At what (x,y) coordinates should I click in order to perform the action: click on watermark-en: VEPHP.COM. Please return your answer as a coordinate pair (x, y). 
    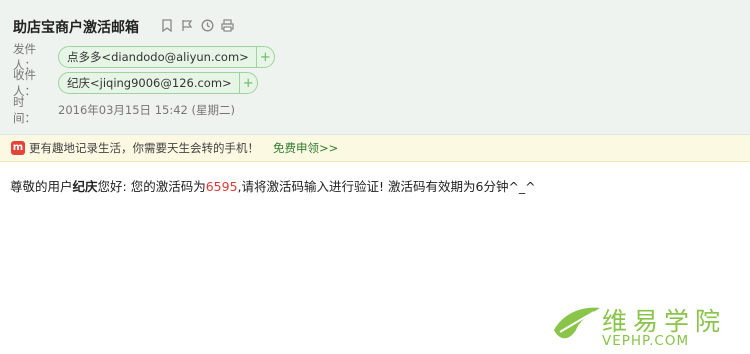
    Looking at the image, I should click on (646, 341).